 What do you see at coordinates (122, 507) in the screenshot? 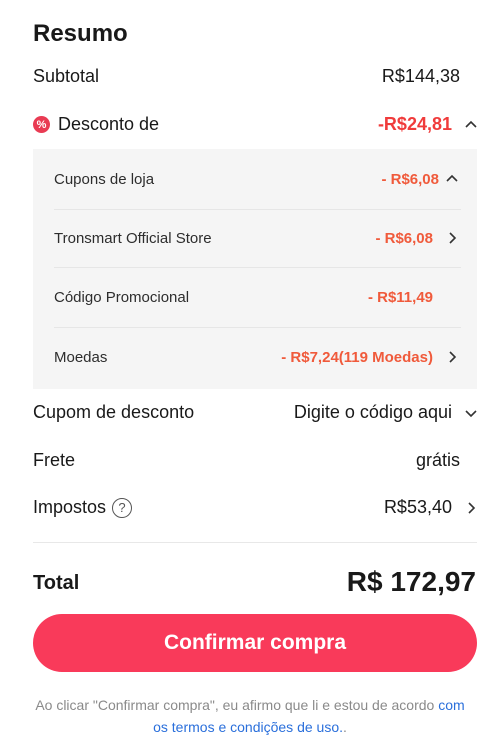
I see `help-icon: ?` at bounding box center [122, 507].